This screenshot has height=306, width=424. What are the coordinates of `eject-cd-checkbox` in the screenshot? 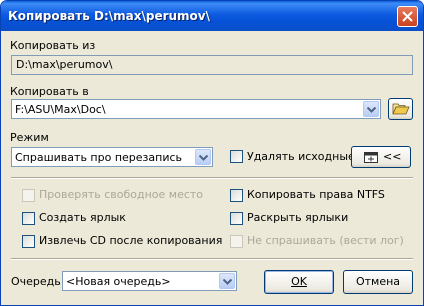 It's located at (28, 241).